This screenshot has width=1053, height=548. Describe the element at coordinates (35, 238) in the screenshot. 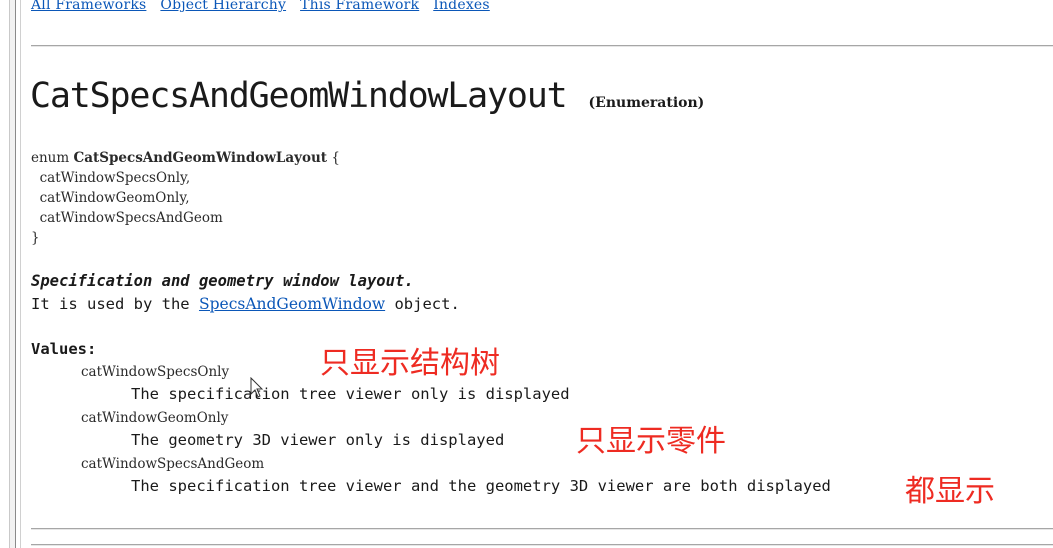

I see `enum-close-brace: }` at that location.